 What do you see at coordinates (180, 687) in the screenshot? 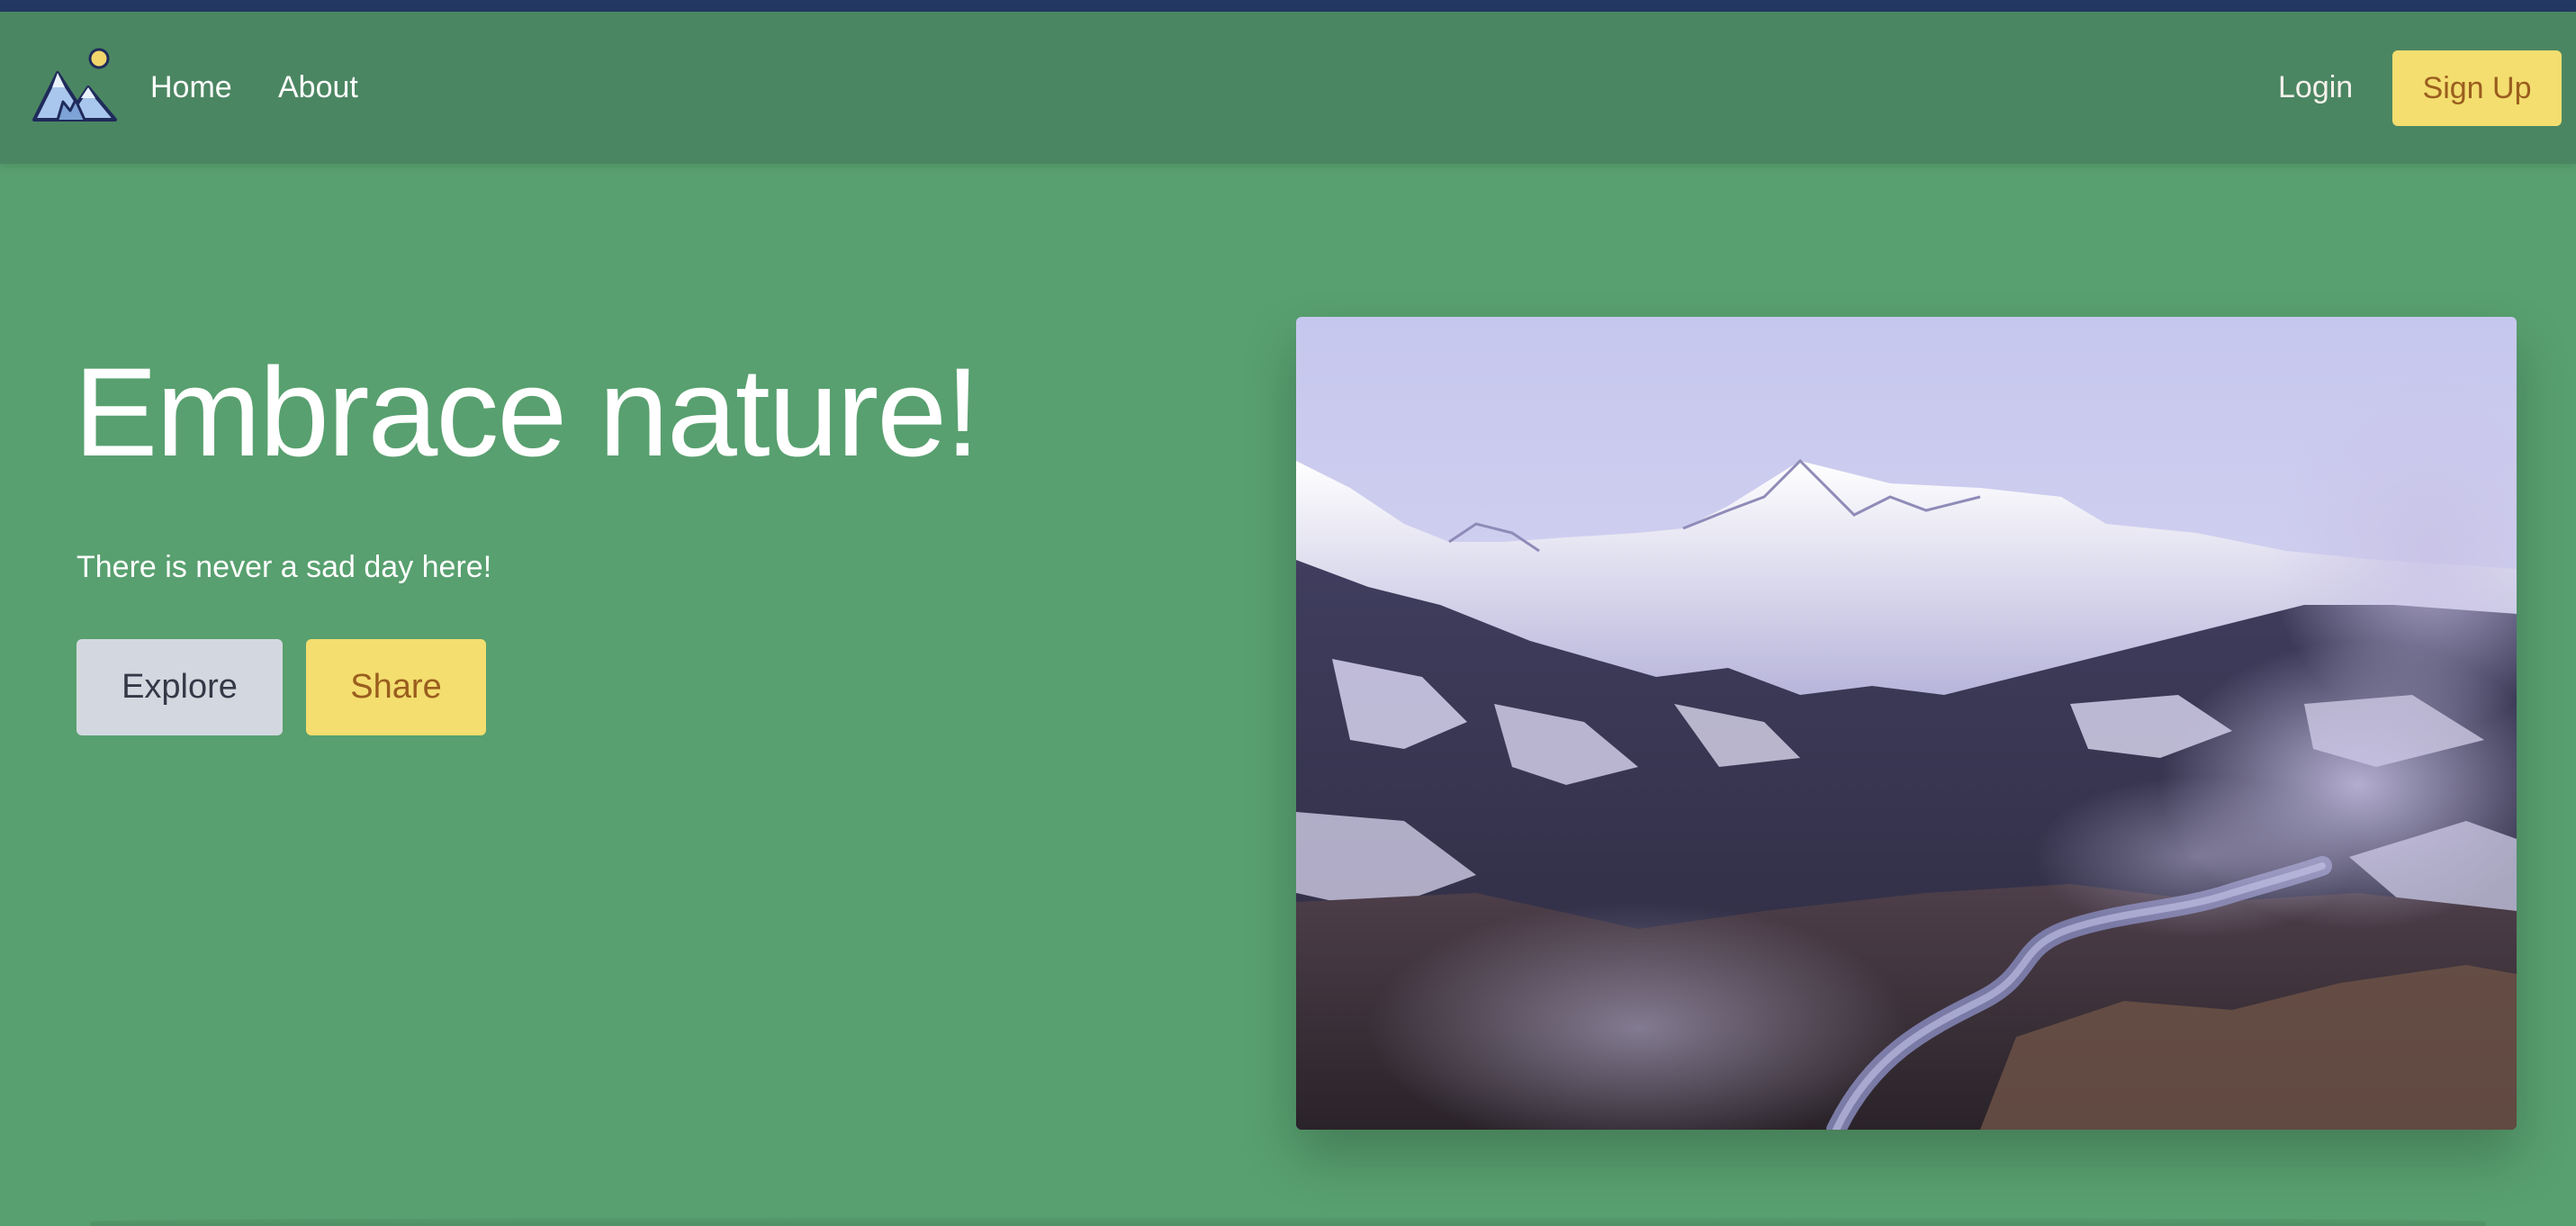
I see `explore-button: Explore` at bounding box center [180, 687].